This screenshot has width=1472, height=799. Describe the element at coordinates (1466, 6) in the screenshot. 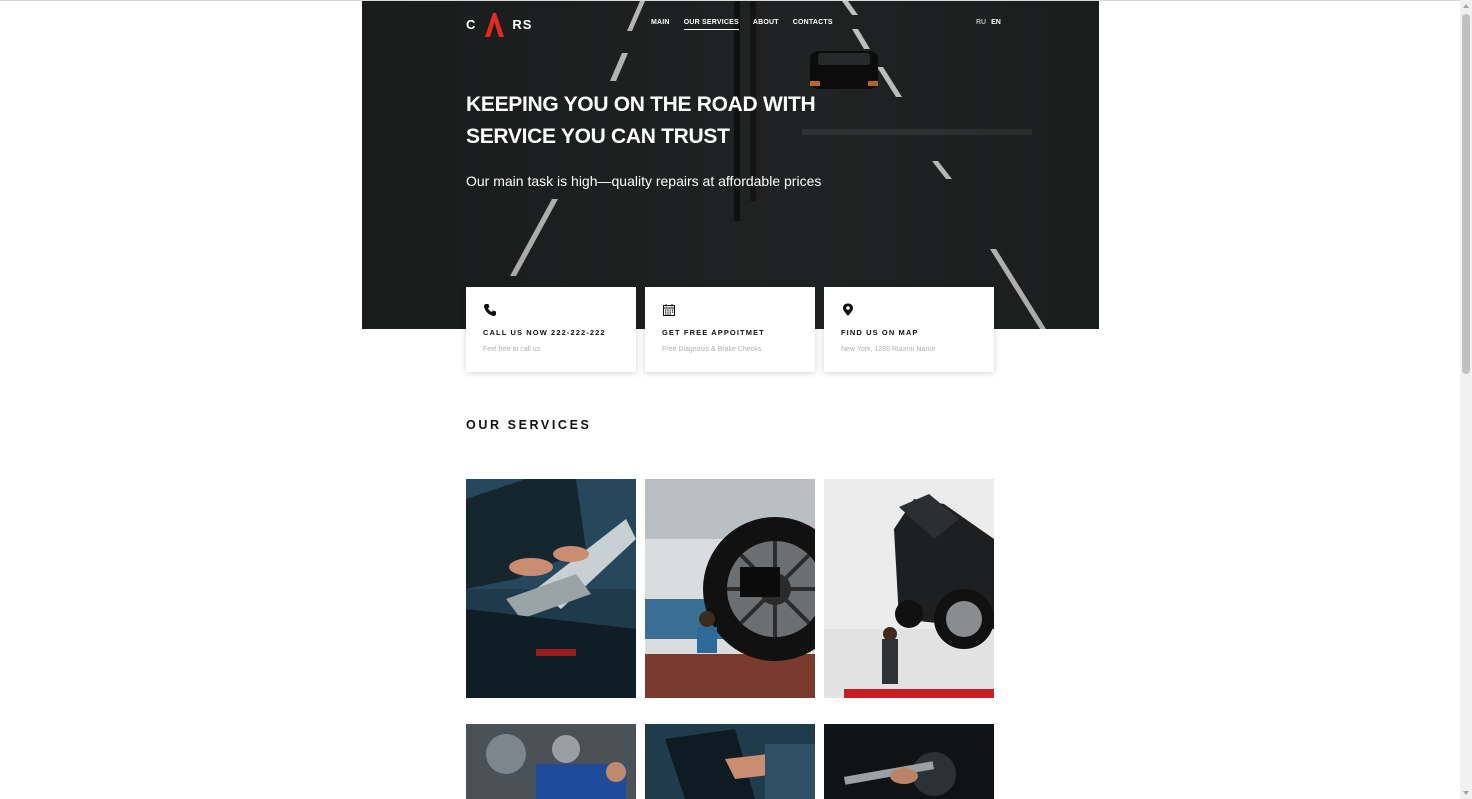

I see `scroll-up-arrow-icon` at that location.